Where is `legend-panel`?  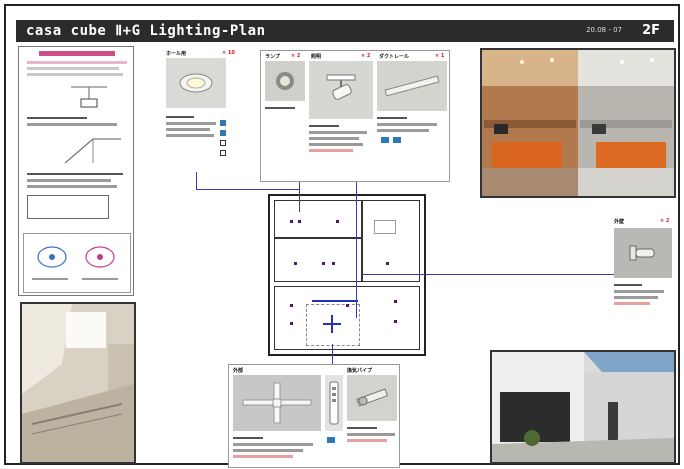 legend-panel is located at coordinates (76, 171).